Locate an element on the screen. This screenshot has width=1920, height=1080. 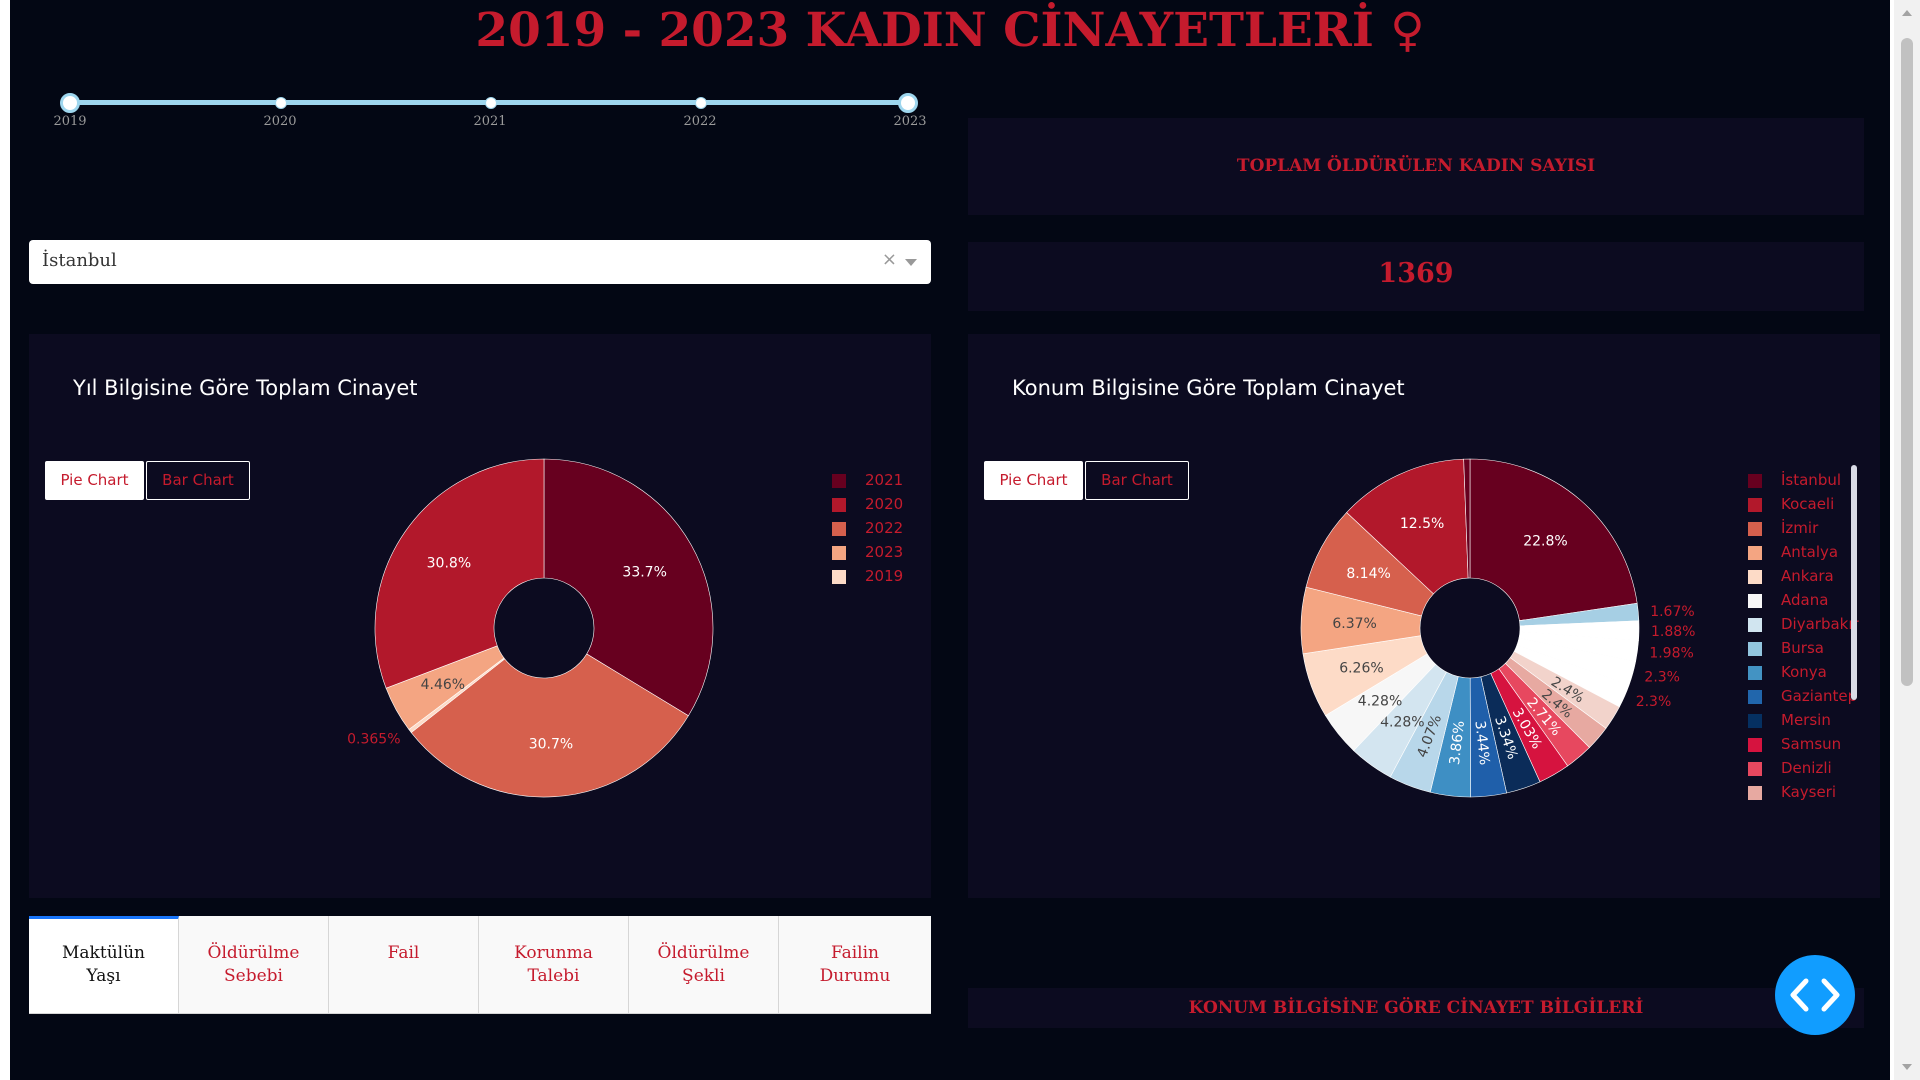
code-brackets-icon is located at coordinates (1815, 995).